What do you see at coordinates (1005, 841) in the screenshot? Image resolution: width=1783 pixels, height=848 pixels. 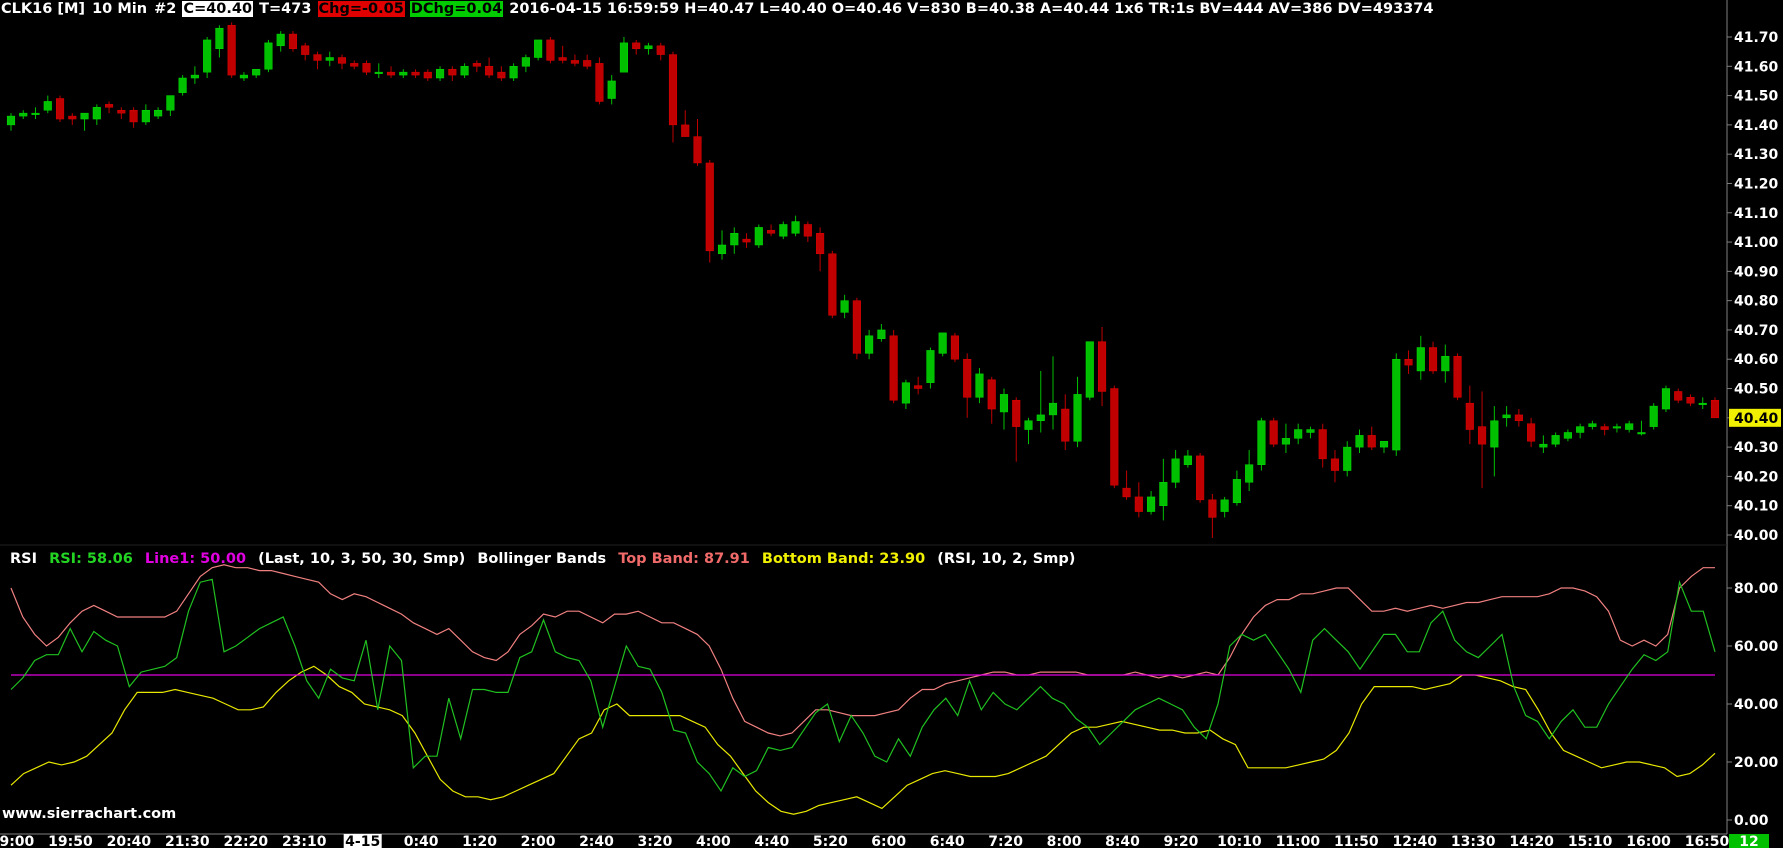 I see `time-tick-label: 7:20` at bounding box center [1005, 841].